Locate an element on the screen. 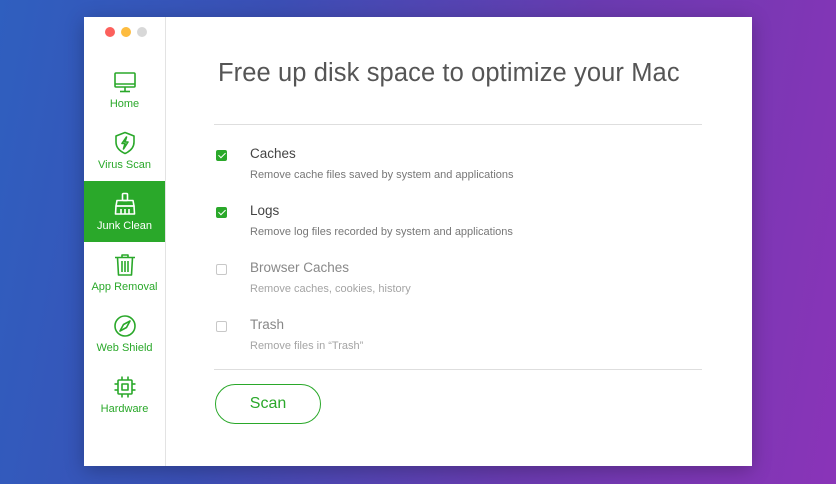  compass-icon is located at coordinates (124, 325).